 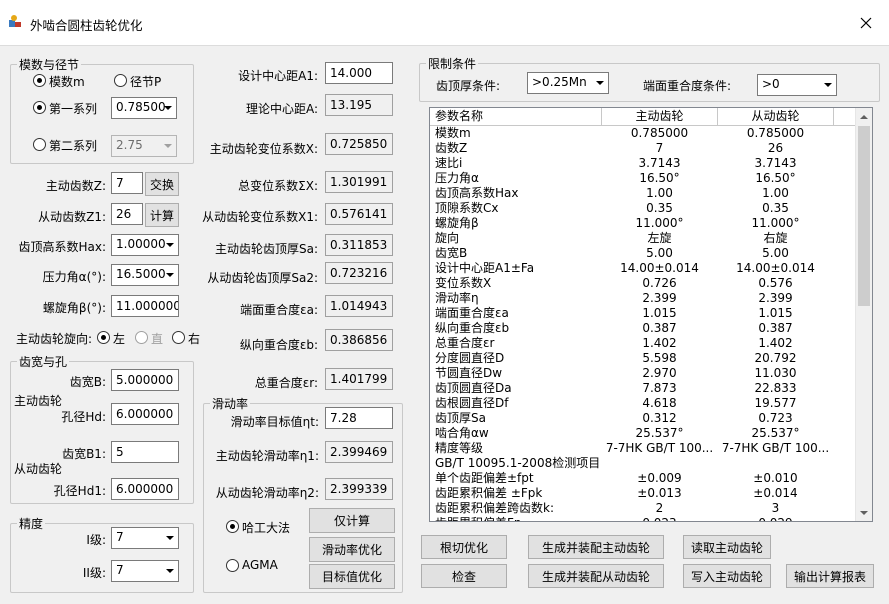 What do you see at coordinates (232, 565) in the screenshot?
I see `method-agma-radio` at bounding box center [232, 565].